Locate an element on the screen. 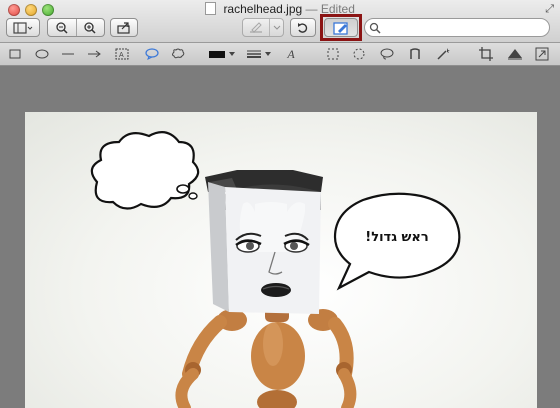 This screenshot has width=560, height=408. window-title: rachelhead.jpg — Edited is located at coordinates (280, 9).